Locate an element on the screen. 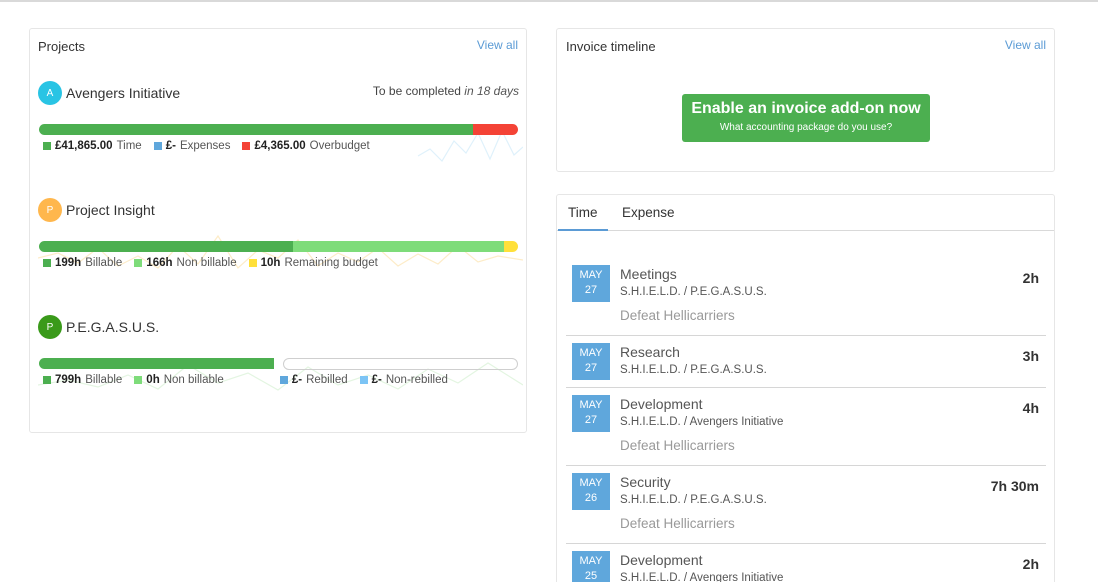 This screenshot has width=1098, height=582. date-badge: MAY 25 is located at coordinates (591, 566).